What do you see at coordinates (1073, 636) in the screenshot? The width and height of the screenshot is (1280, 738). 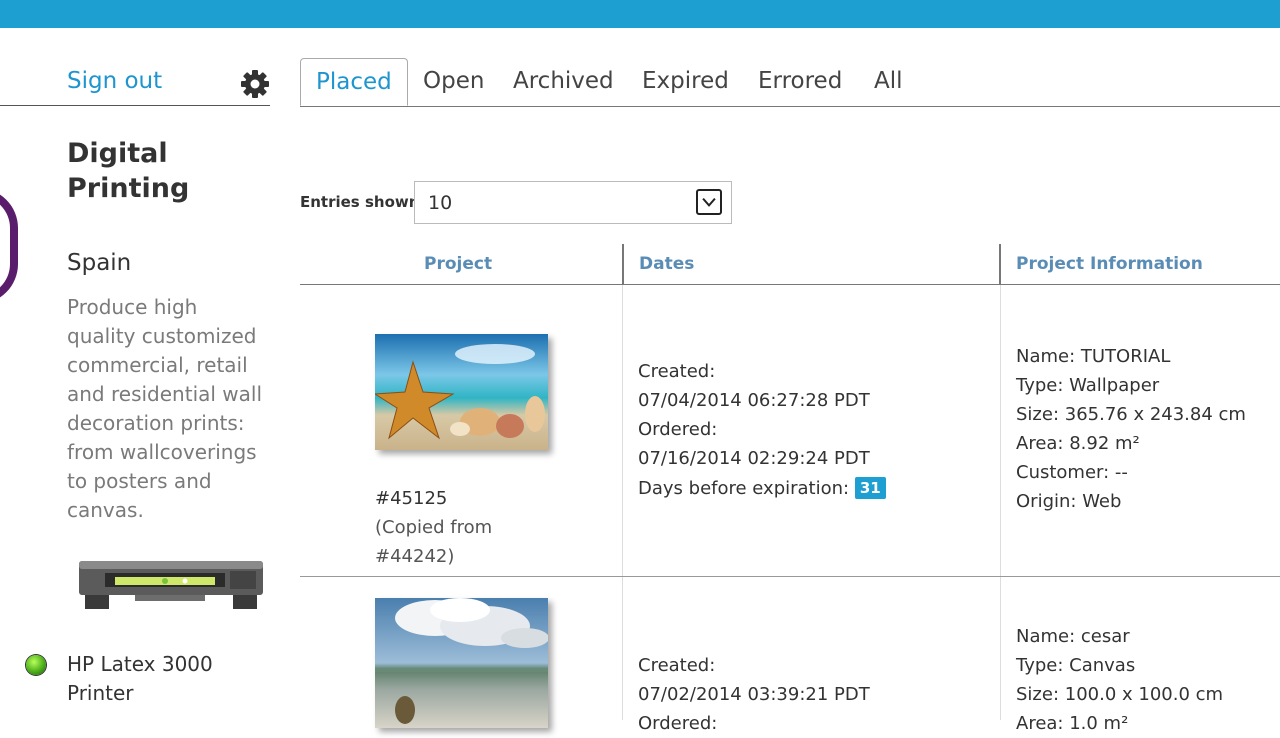 I see `project-name: Name: cesar` at bounding box center [1073, 636].